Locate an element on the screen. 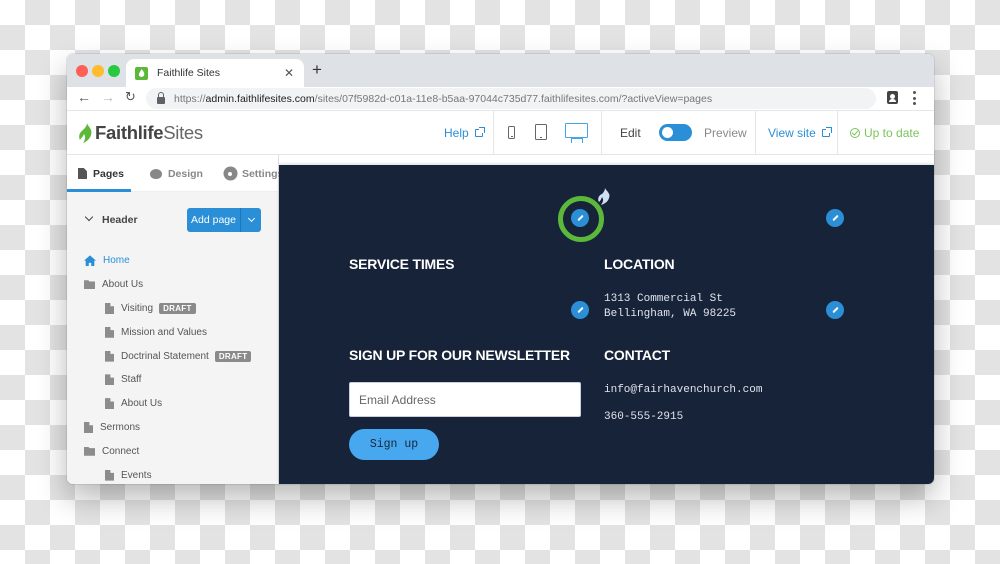 The image size is (1000, 564). back-arrow-icon: ← is located at coordinates (84, 97).